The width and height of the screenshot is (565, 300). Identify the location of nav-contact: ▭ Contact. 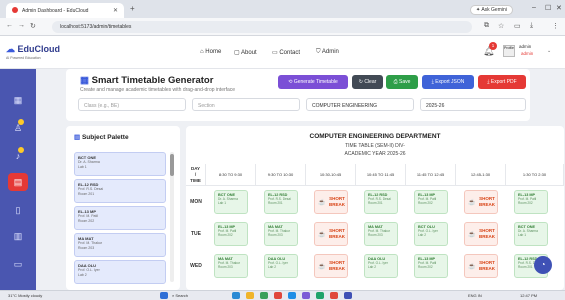
(286, 52).